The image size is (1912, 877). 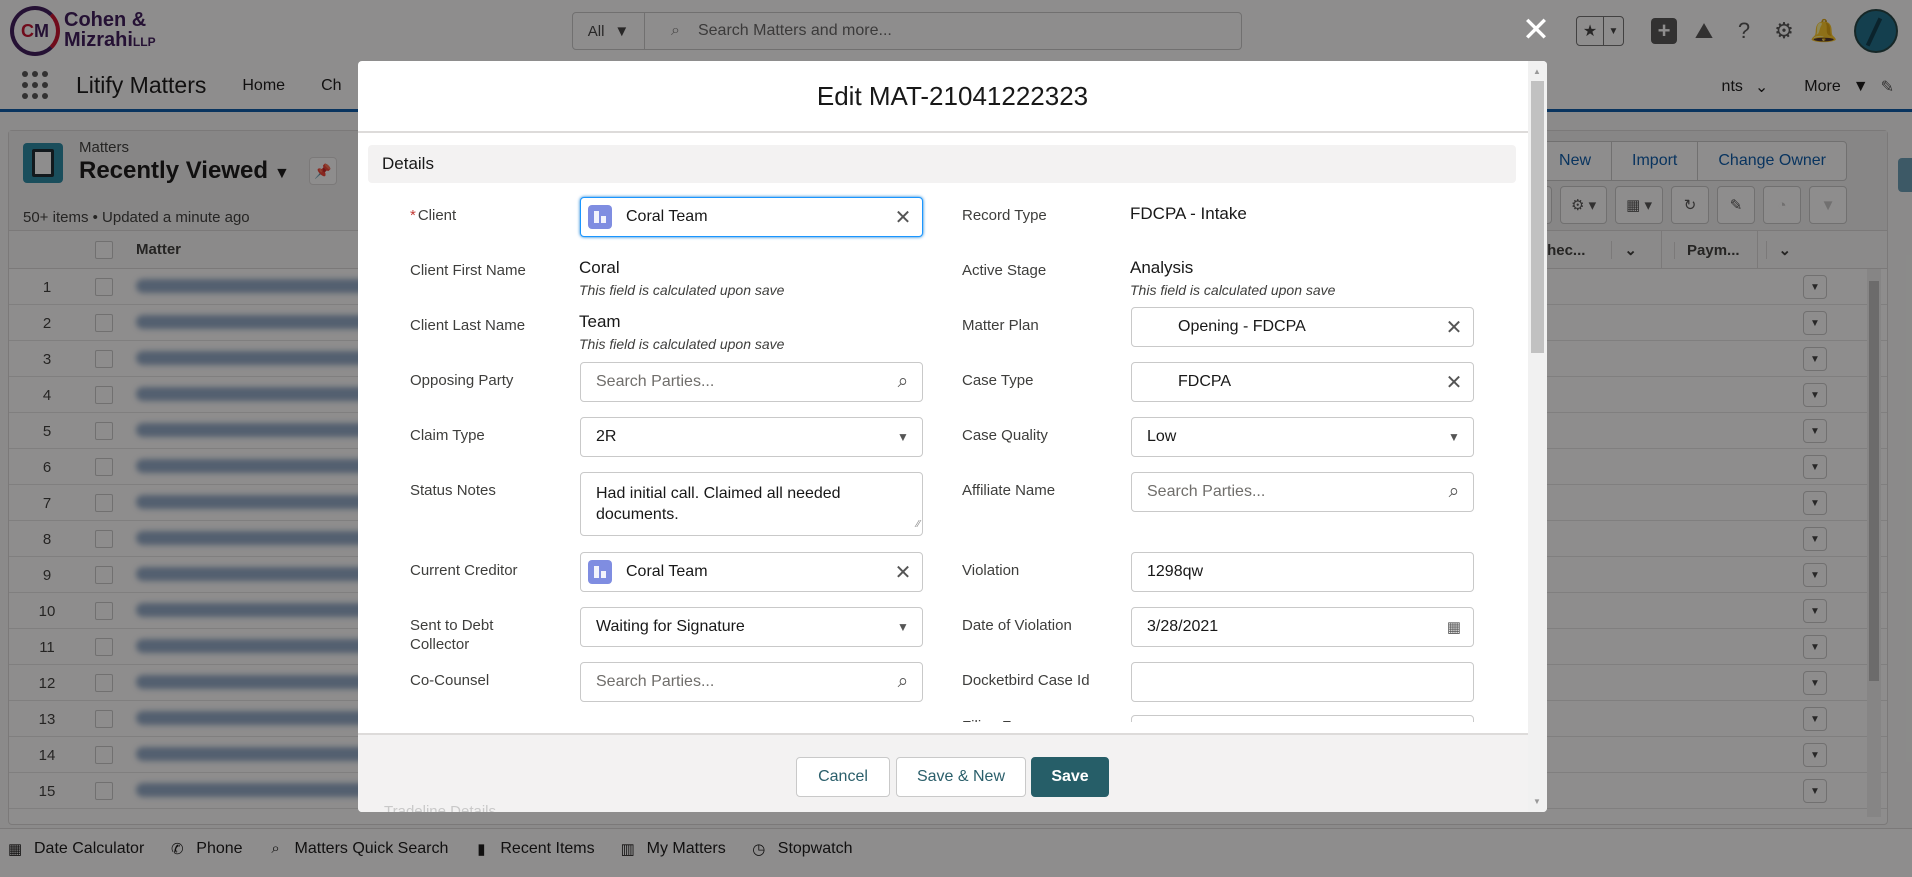 What do you see at coordinates (942, 164) in the screenshot?
I see `section-header-details: Details` at bounding box center [942, 164].